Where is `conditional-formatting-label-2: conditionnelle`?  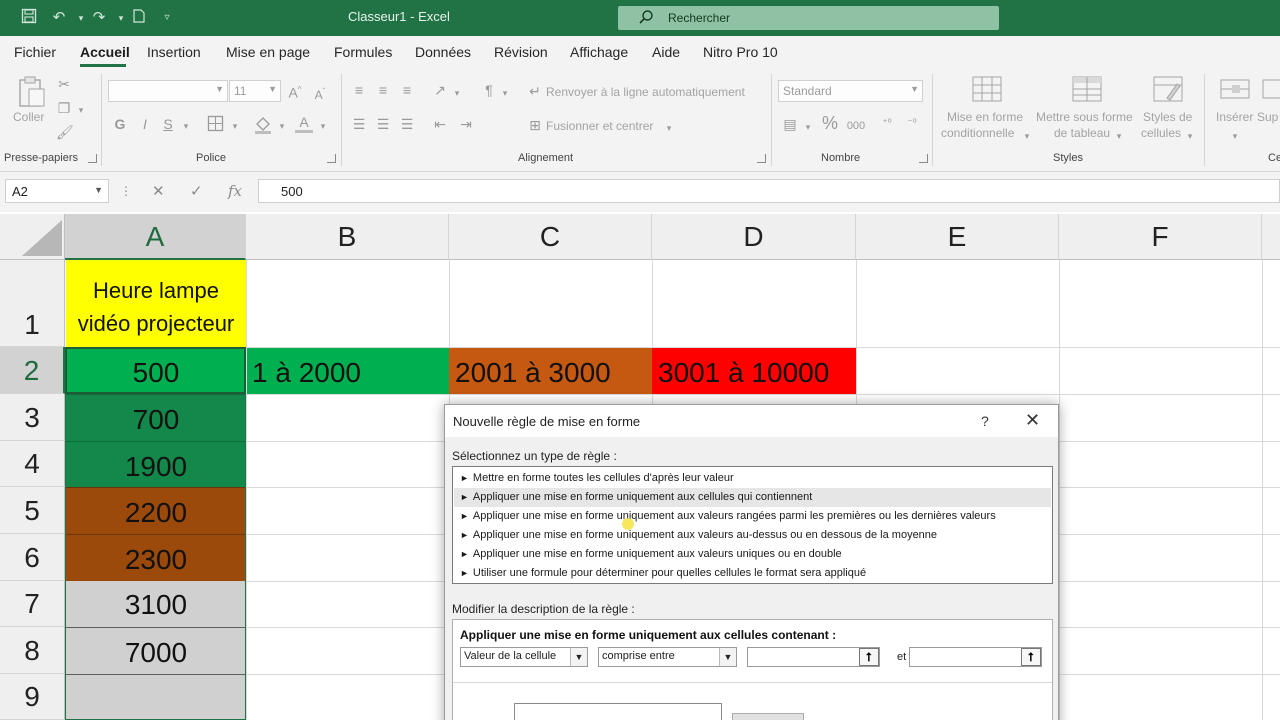 conditional-formatting-label-2: conditionnelle is located at coordinates (977, 133).